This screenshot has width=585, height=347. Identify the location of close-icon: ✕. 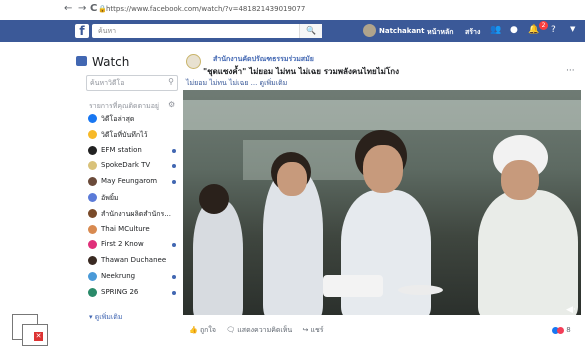
(38, 336).